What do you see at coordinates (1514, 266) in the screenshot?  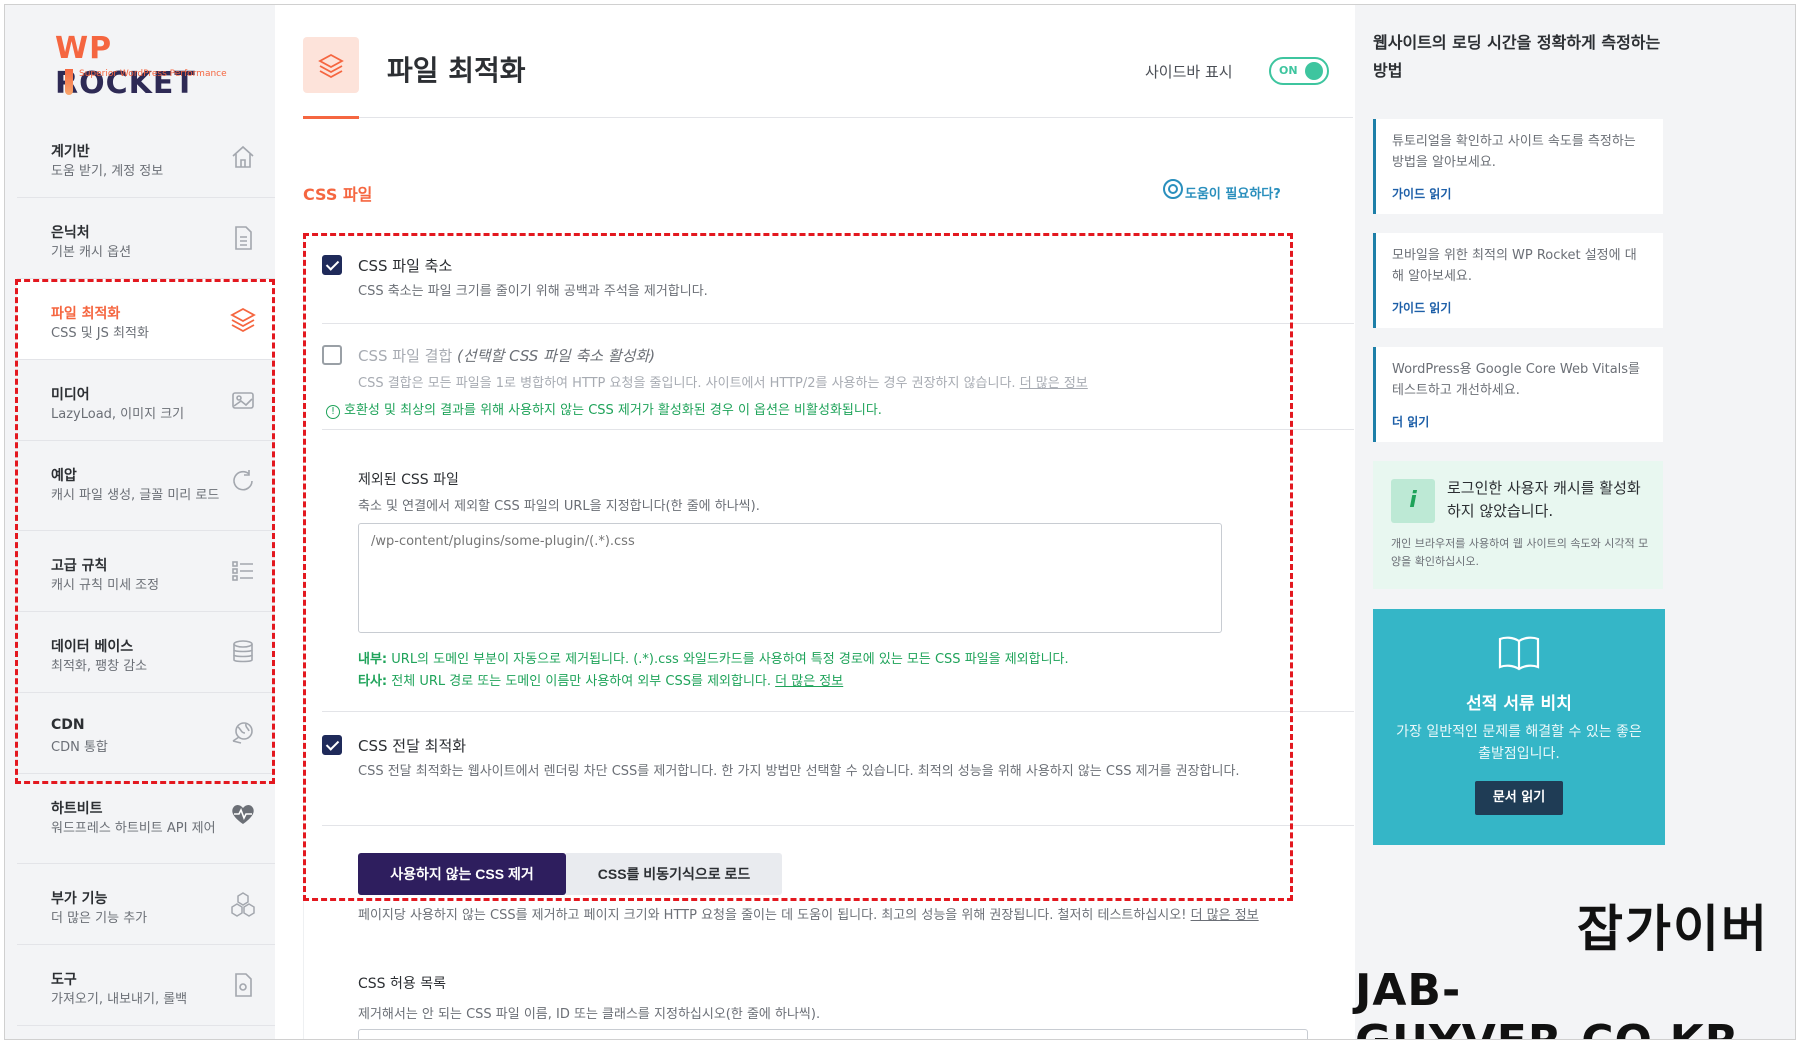 I see `card-text: 모바일을 위한 최적의 WP Rocket 설정에 대해 알아보세요.` at bounding box center [1514, 266].